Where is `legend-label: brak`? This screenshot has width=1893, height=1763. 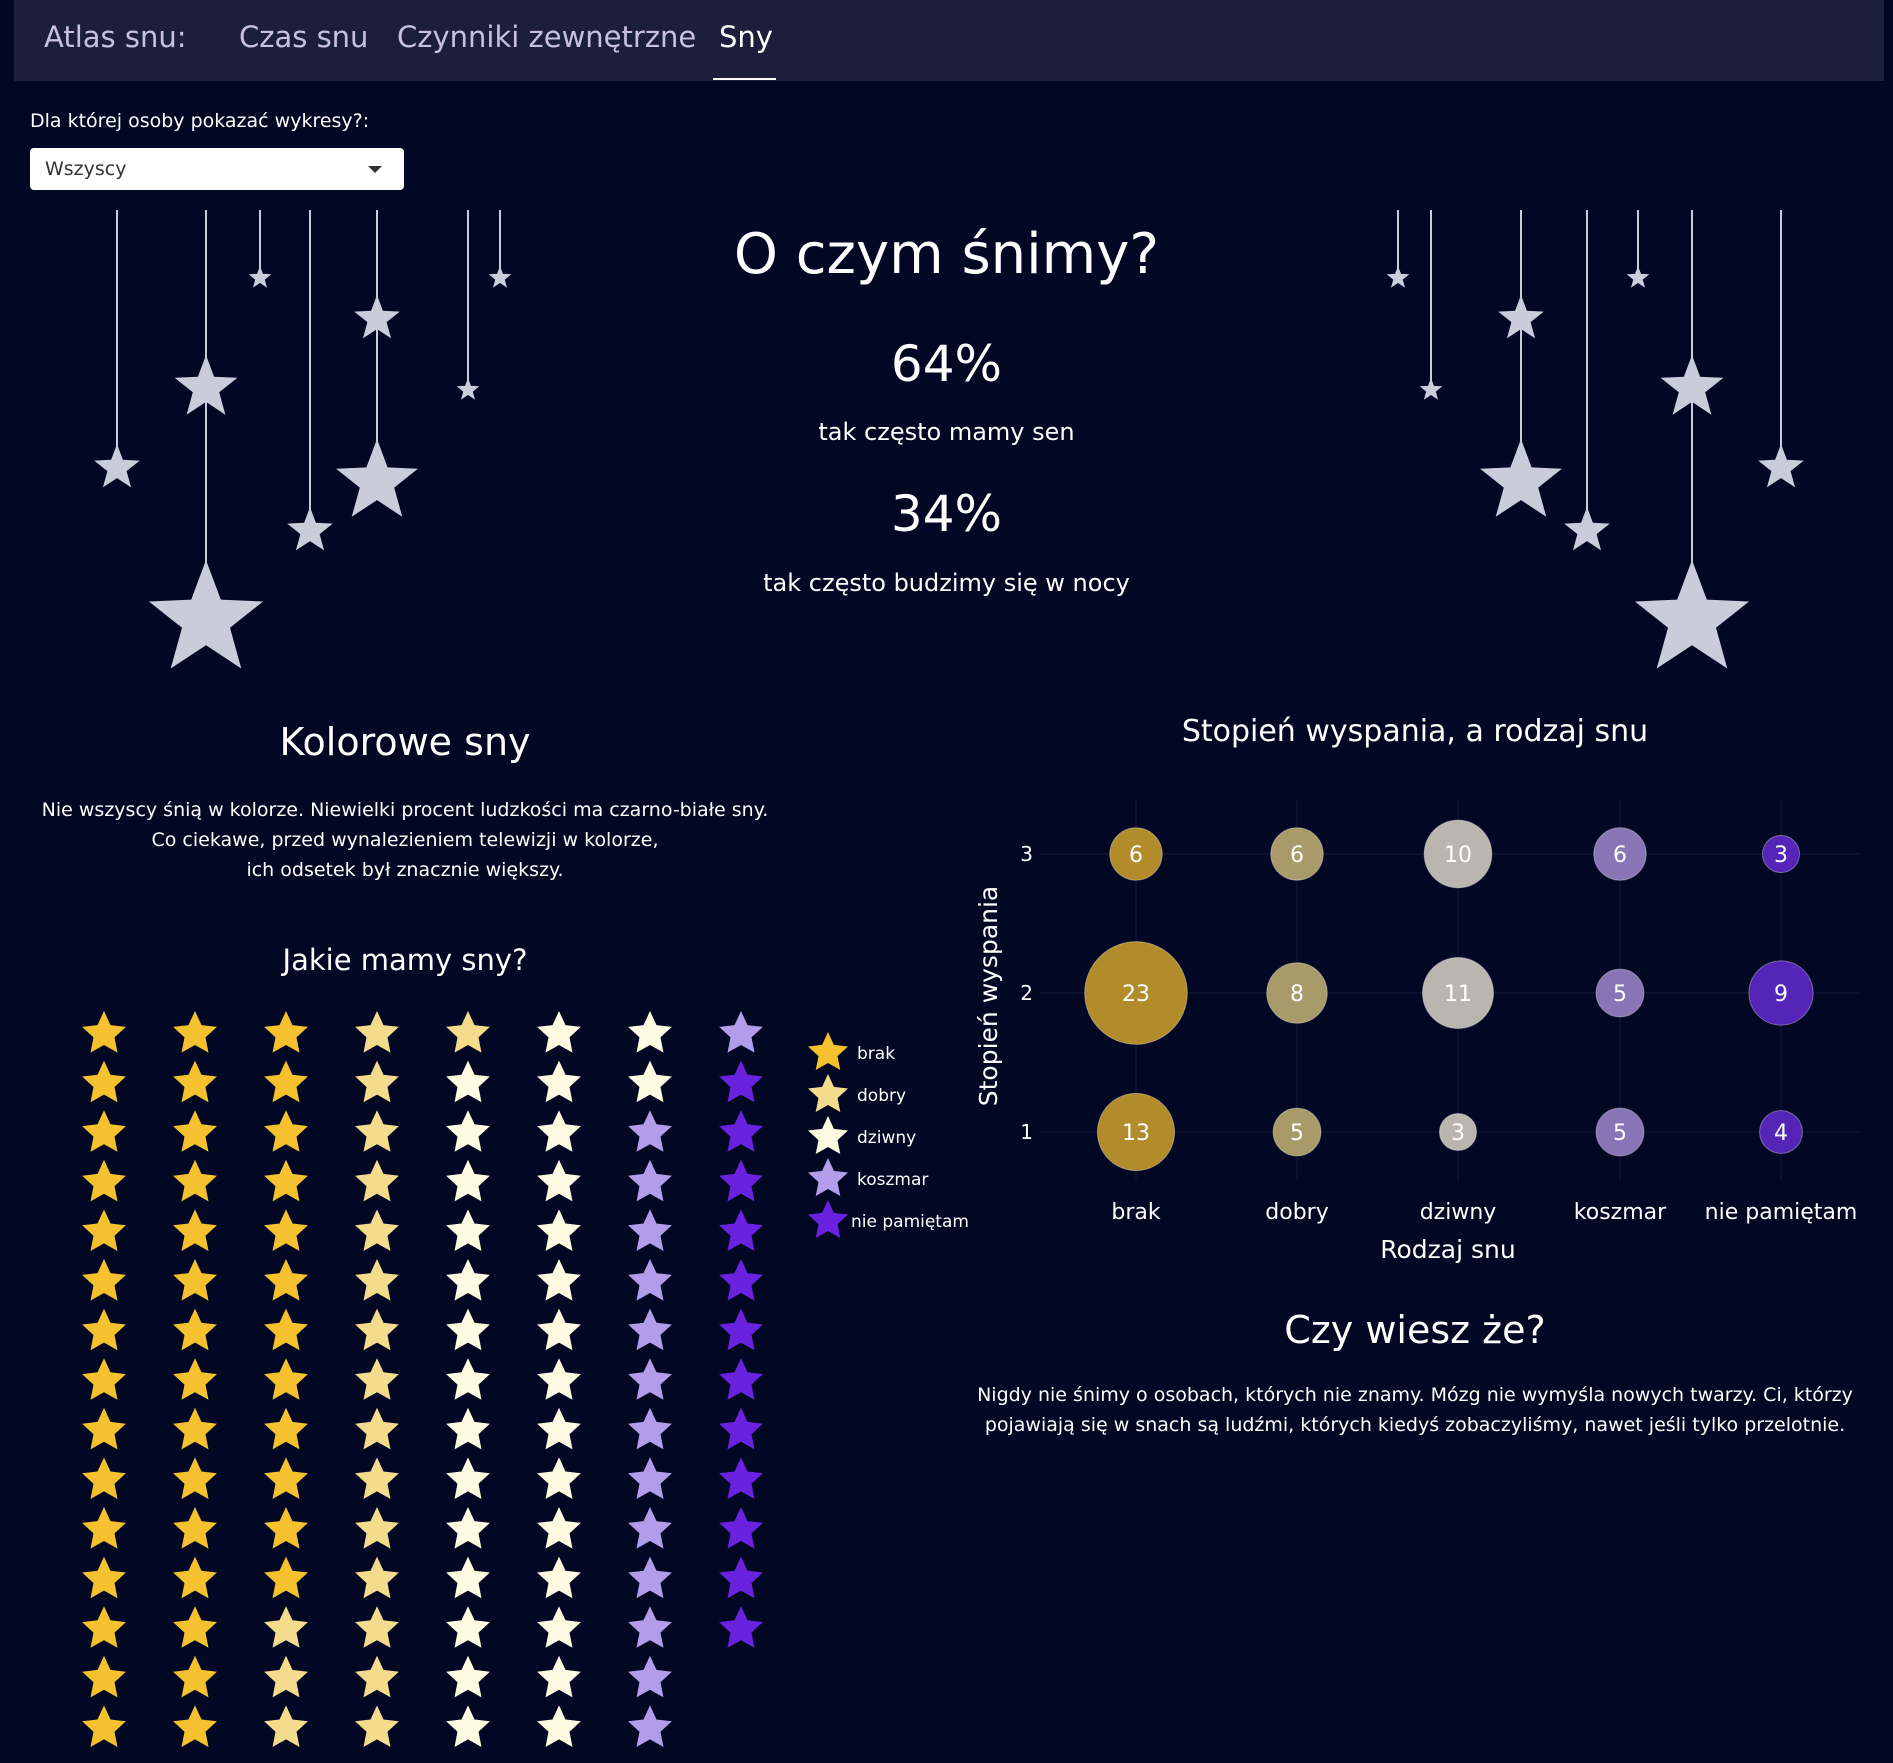
legend-label: brak is located at coordinates (876, 1054).